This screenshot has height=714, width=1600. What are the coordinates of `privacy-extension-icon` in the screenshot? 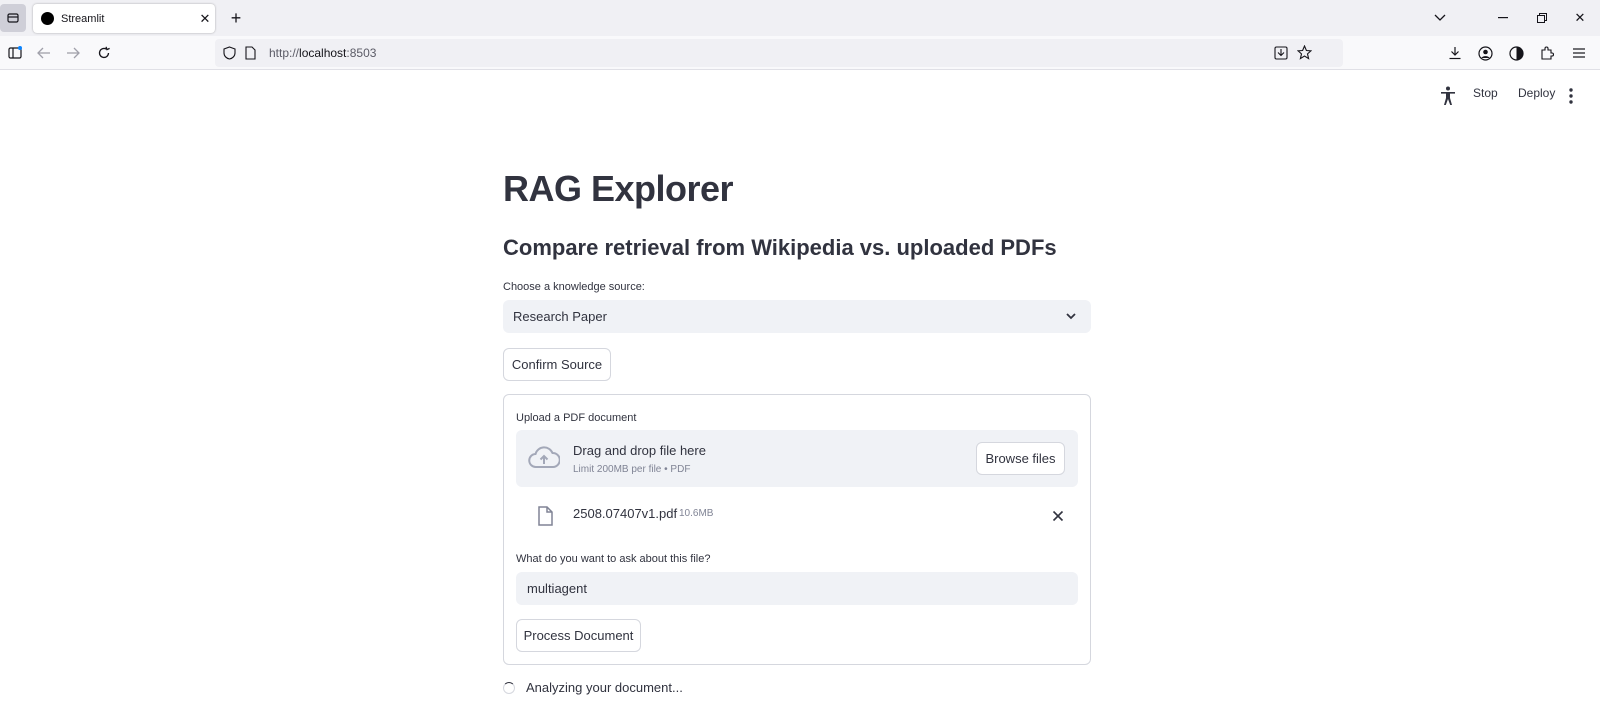 It's located at (1516, 53).